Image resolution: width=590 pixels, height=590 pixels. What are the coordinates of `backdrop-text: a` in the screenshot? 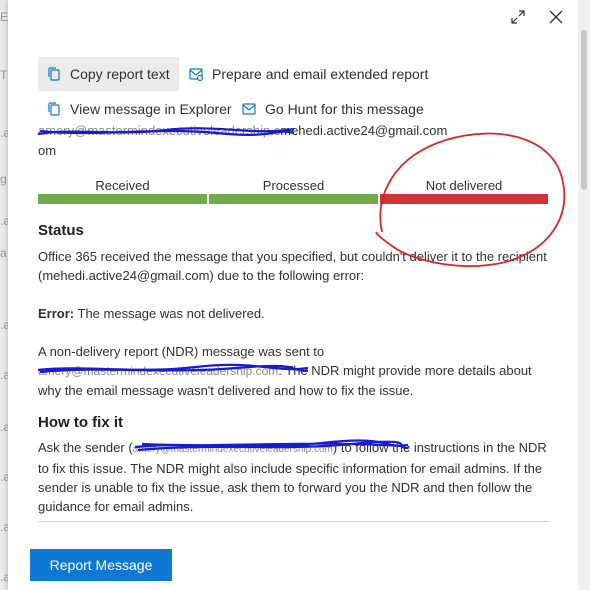 It's located at (3, 253).